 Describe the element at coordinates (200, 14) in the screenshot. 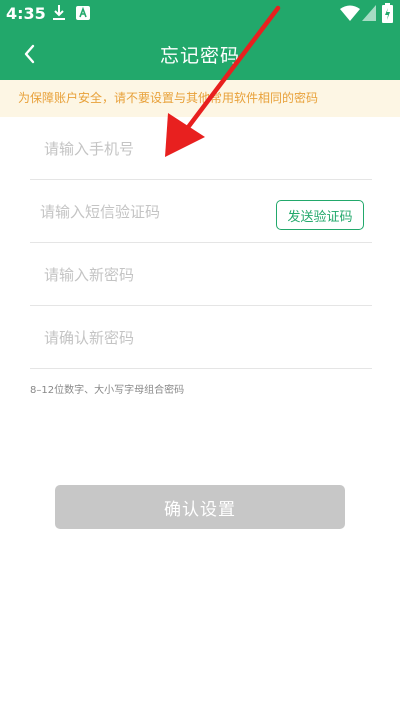

I see `status-bar: 4:35` at that location.